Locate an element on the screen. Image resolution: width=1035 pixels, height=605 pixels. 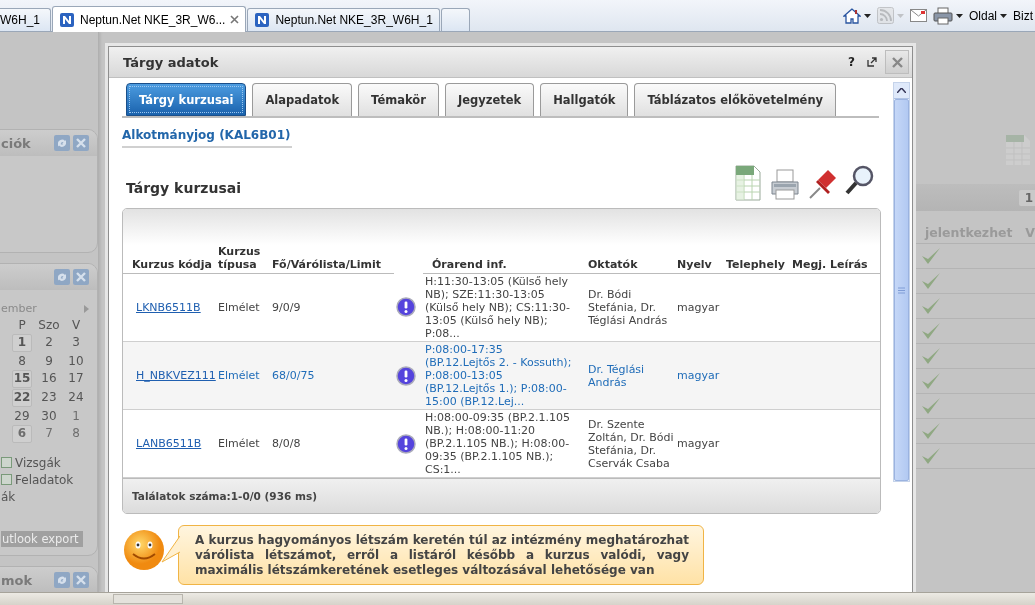
page-number: 1 is located at coordinates (1026, 197).